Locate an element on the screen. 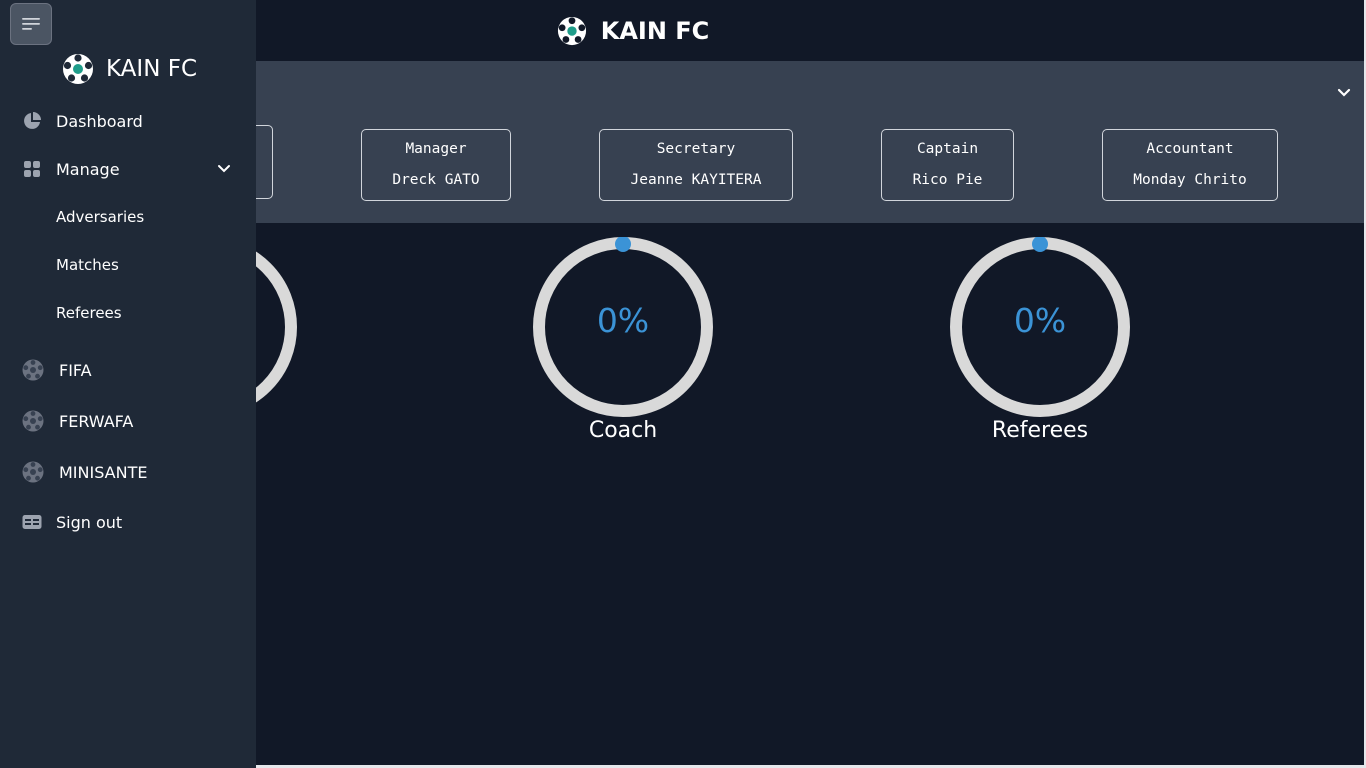 The height and width of the screenshot is (768, 1366). sidebar-item-label: FERWAFA is located at coordinates (96, 421).